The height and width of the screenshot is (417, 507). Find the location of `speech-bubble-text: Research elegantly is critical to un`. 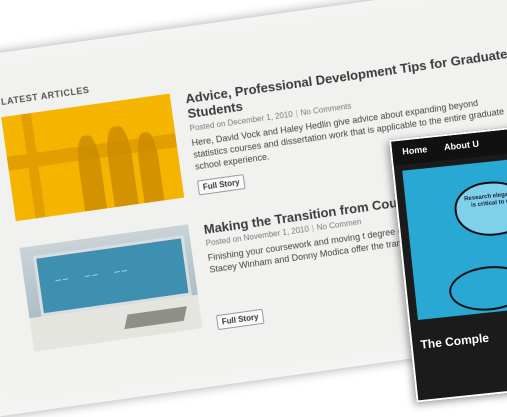

speech-bubble-text: Research elegantly is critical to un is located at coordinates (485, 199).